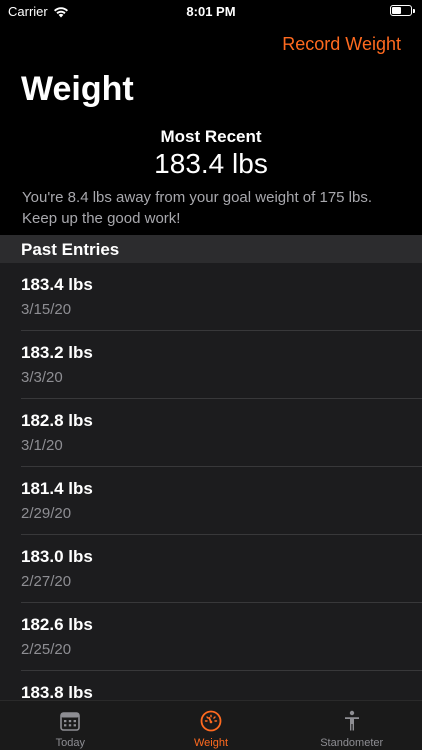 The height and width of the screenshot is (750, 422). I want to click on tab-bar: Today Weight Standometer, so click(211, 725).